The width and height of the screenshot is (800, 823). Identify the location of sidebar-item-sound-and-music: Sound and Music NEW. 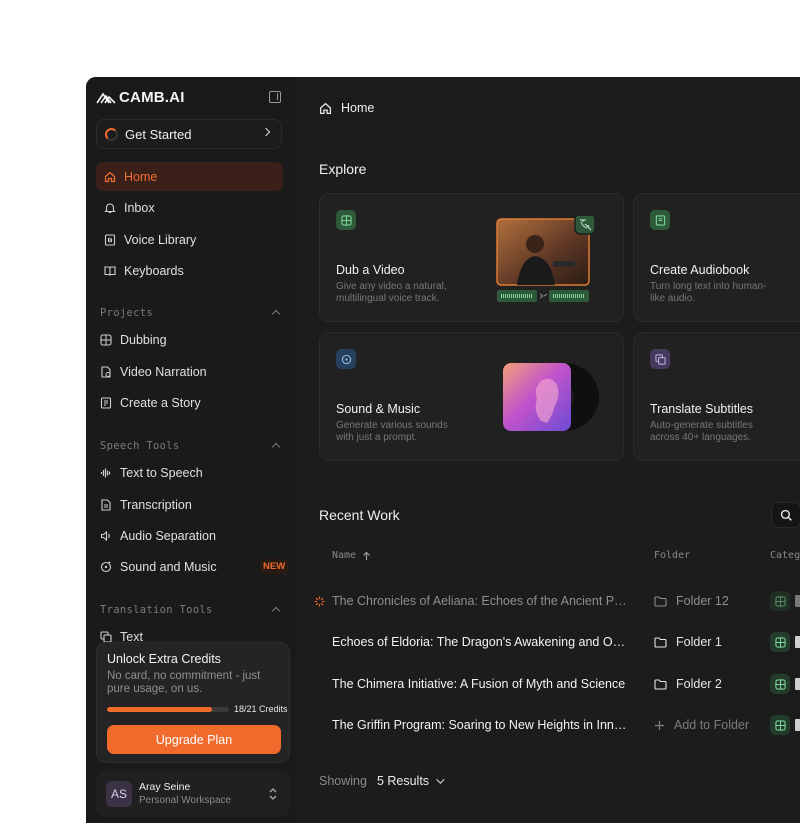
(195, 567).